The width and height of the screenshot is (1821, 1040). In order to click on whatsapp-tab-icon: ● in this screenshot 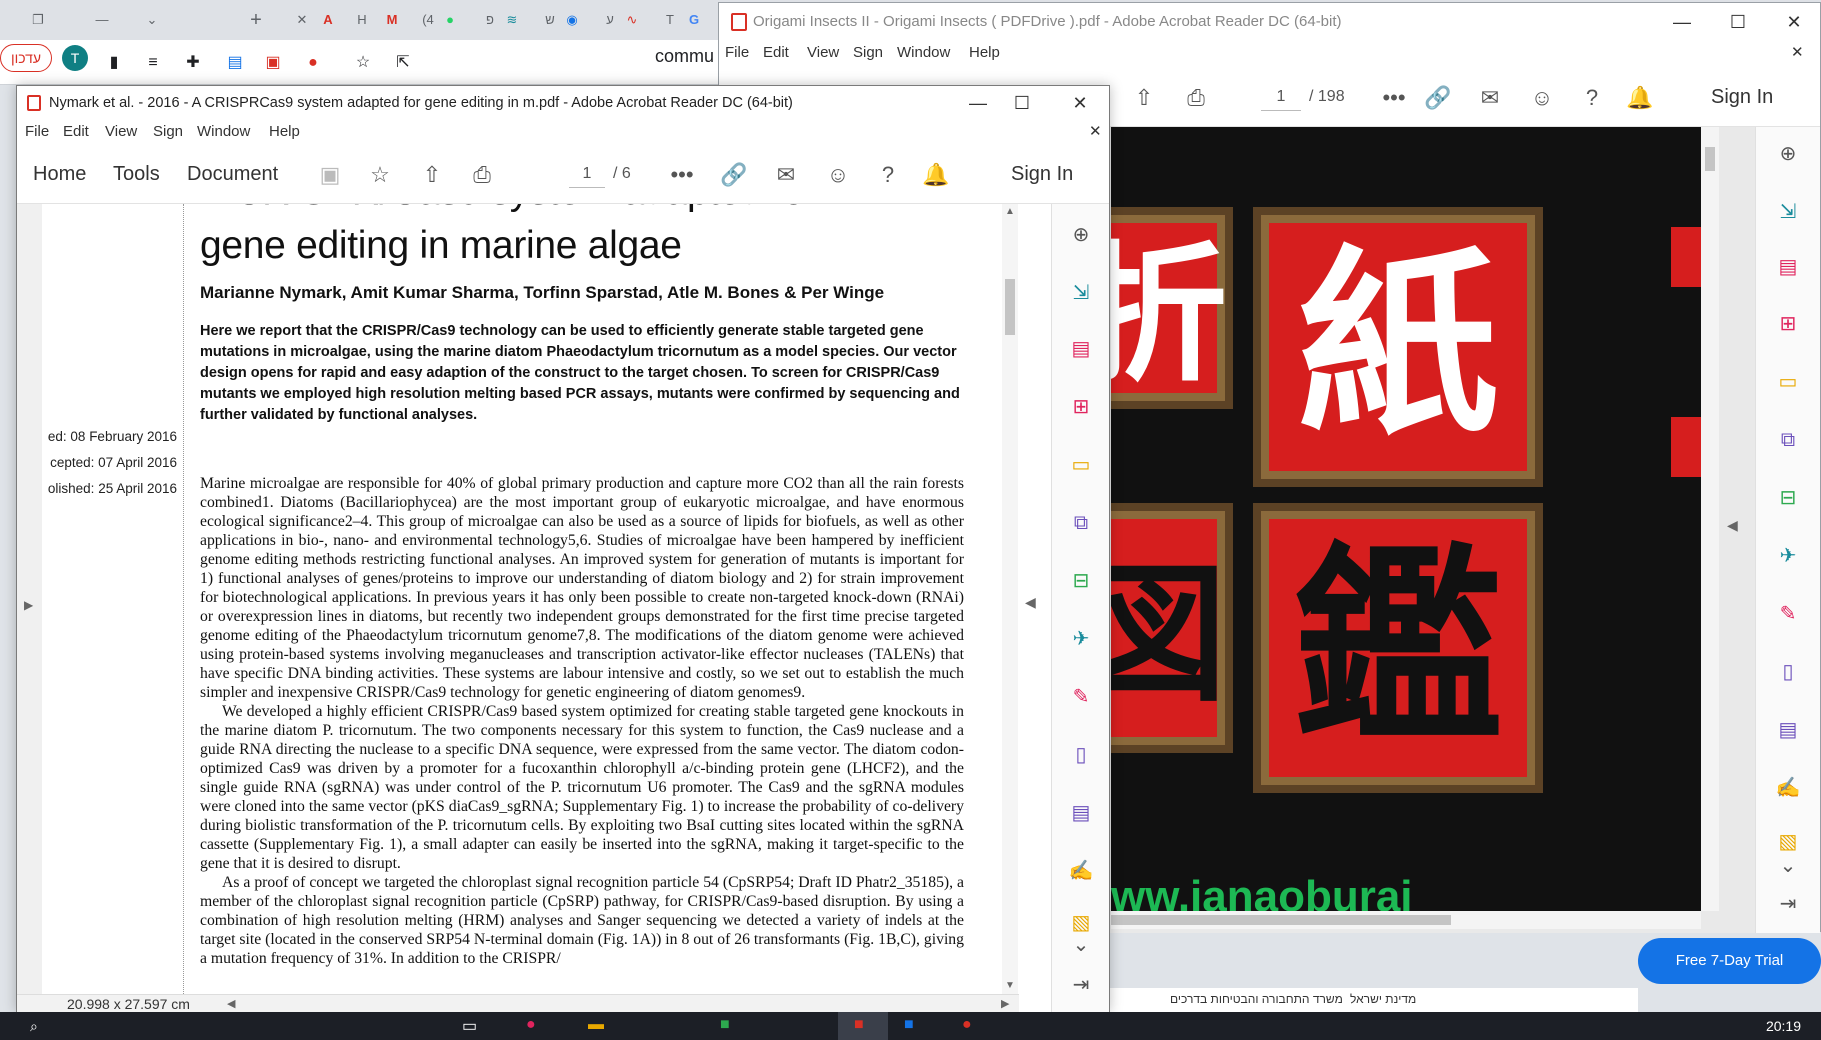, I will do `click(450, 20)`.